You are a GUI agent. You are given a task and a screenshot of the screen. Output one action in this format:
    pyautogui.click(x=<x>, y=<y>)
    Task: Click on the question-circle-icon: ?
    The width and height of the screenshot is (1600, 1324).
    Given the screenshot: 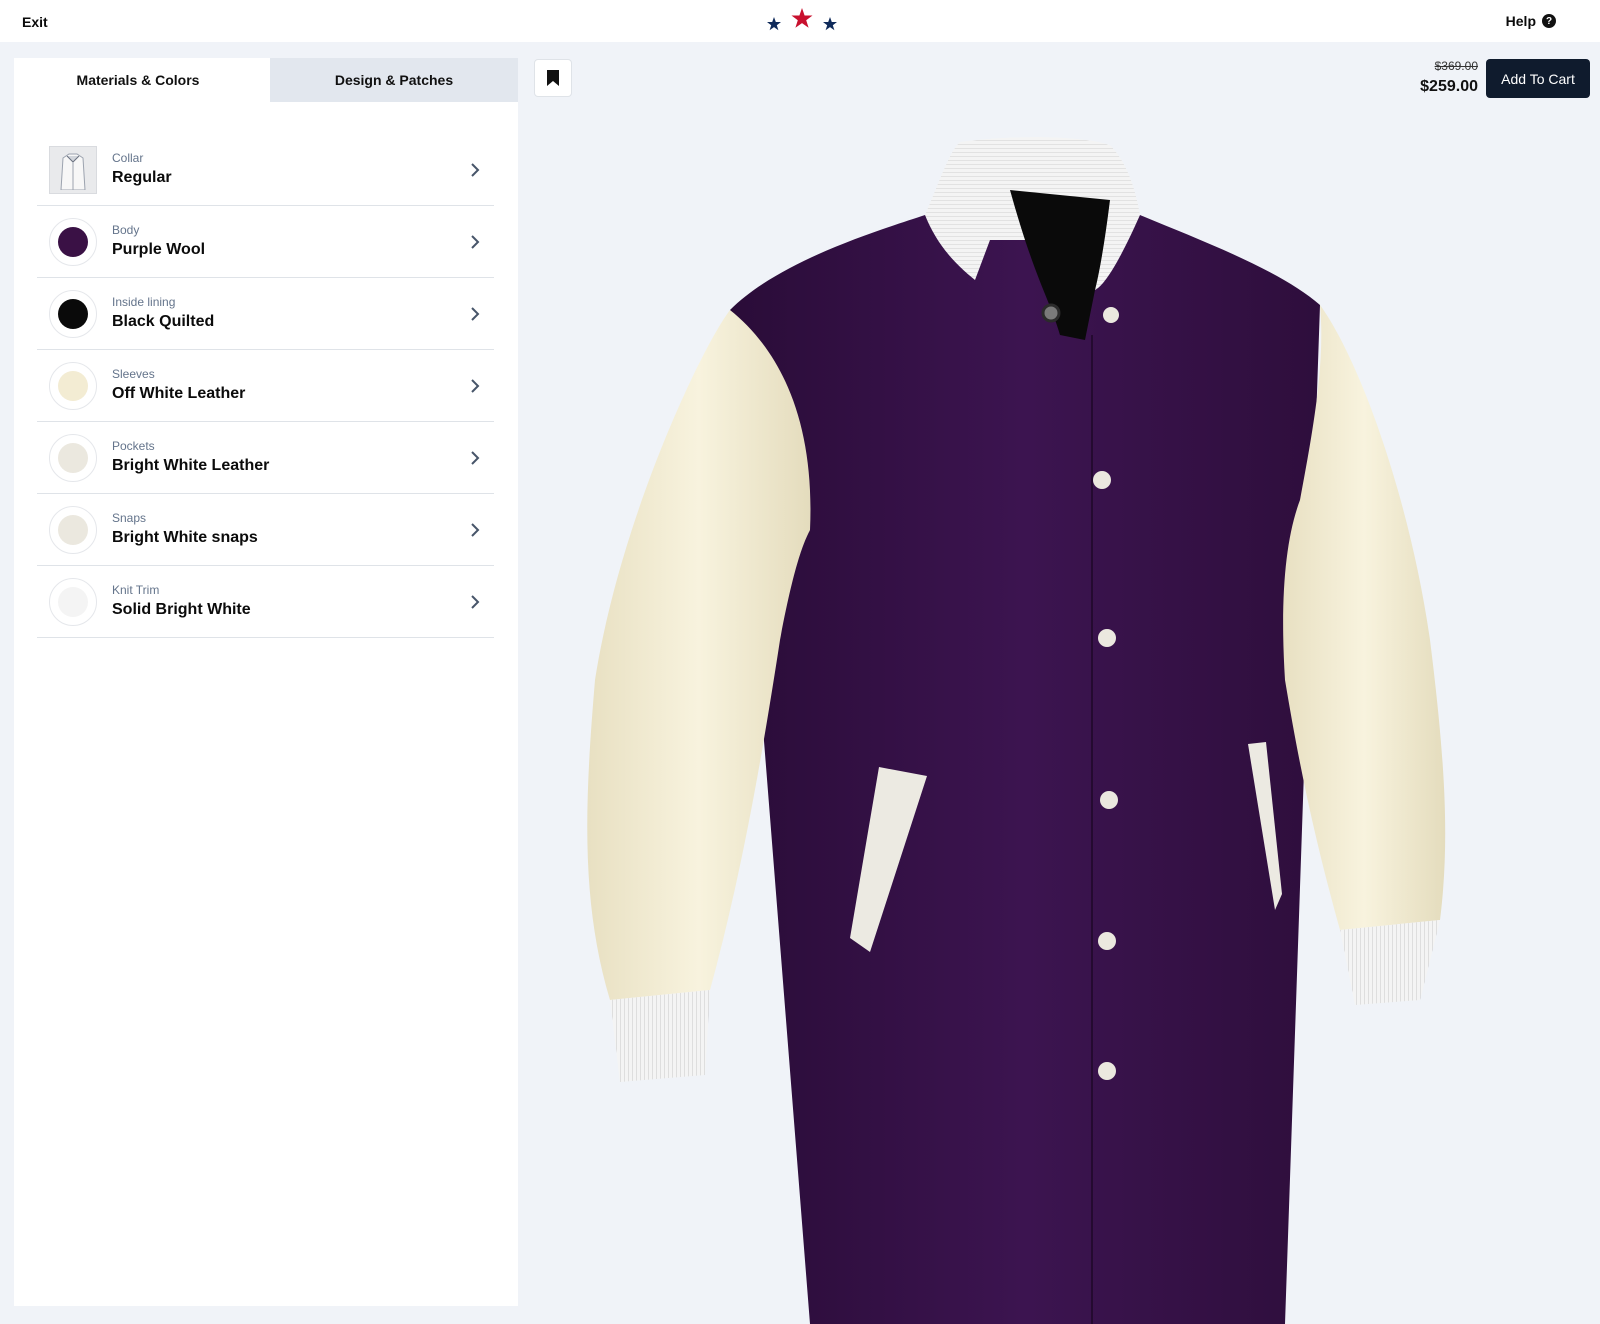 What is the action you would take?
    pyautogui.click(x=1549, y=21)
    